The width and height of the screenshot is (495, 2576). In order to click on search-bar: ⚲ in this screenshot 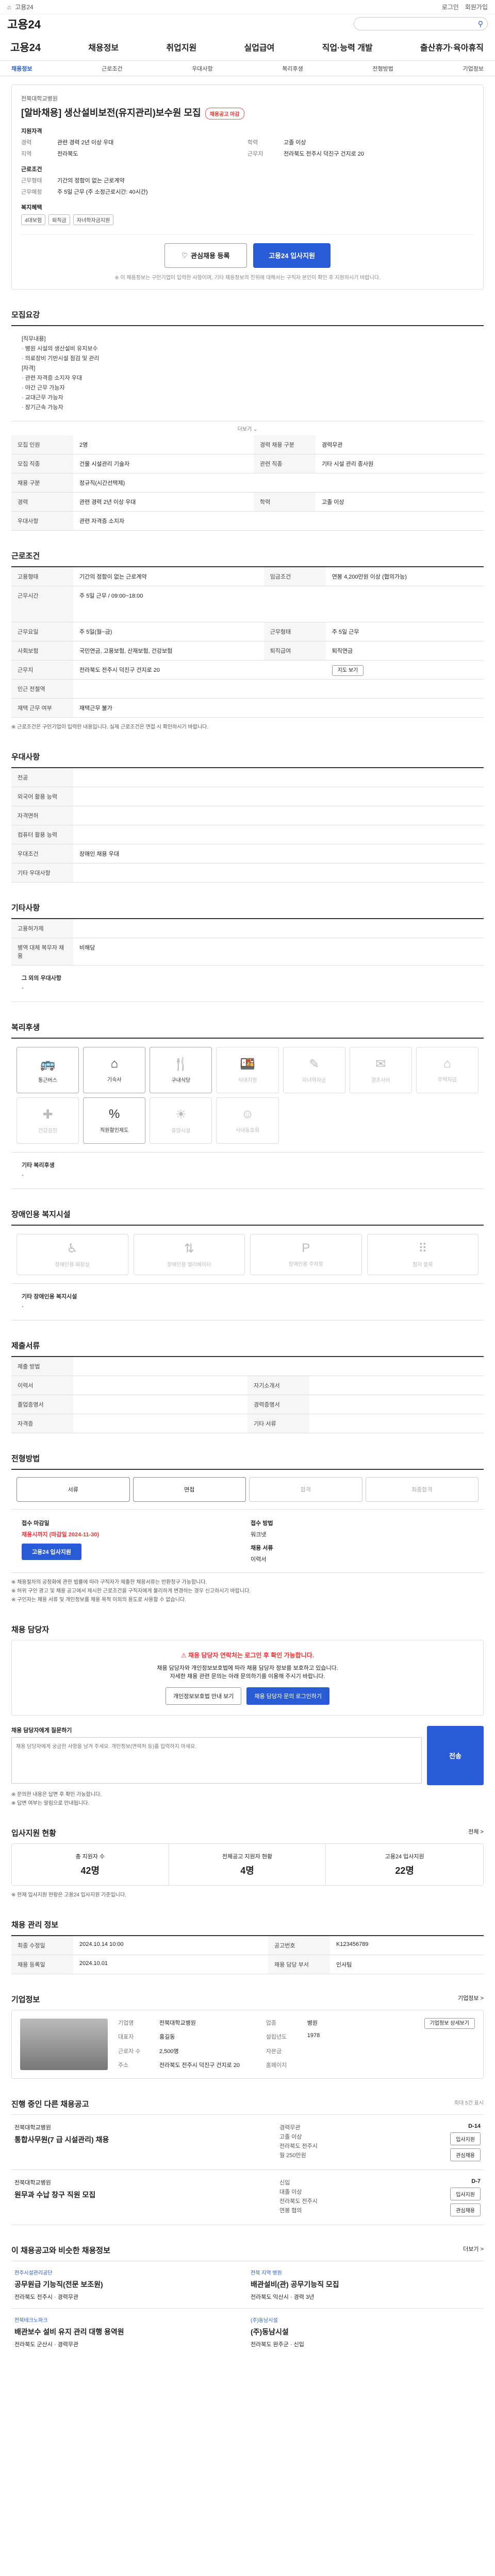, I will do `click(421, 23)`.